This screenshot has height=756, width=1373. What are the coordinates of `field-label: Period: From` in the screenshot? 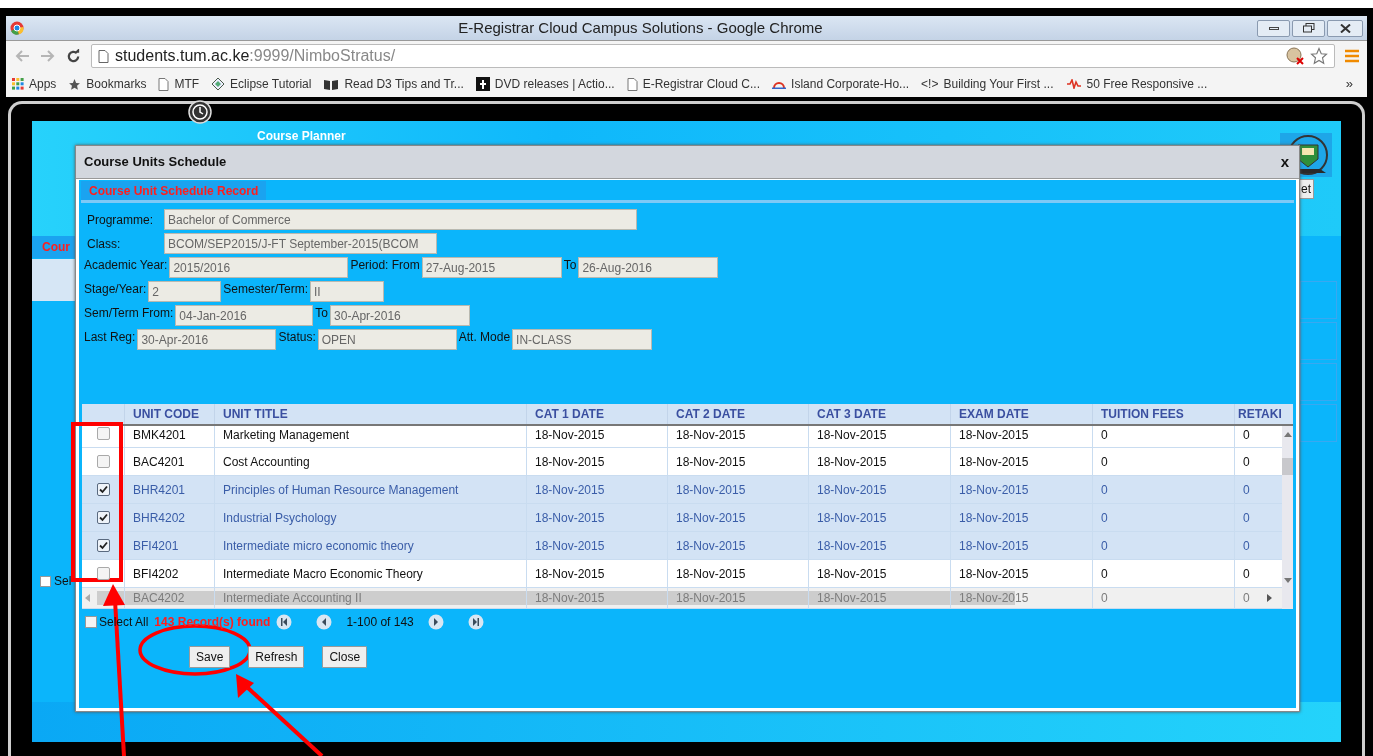 It's located at (385, 265).